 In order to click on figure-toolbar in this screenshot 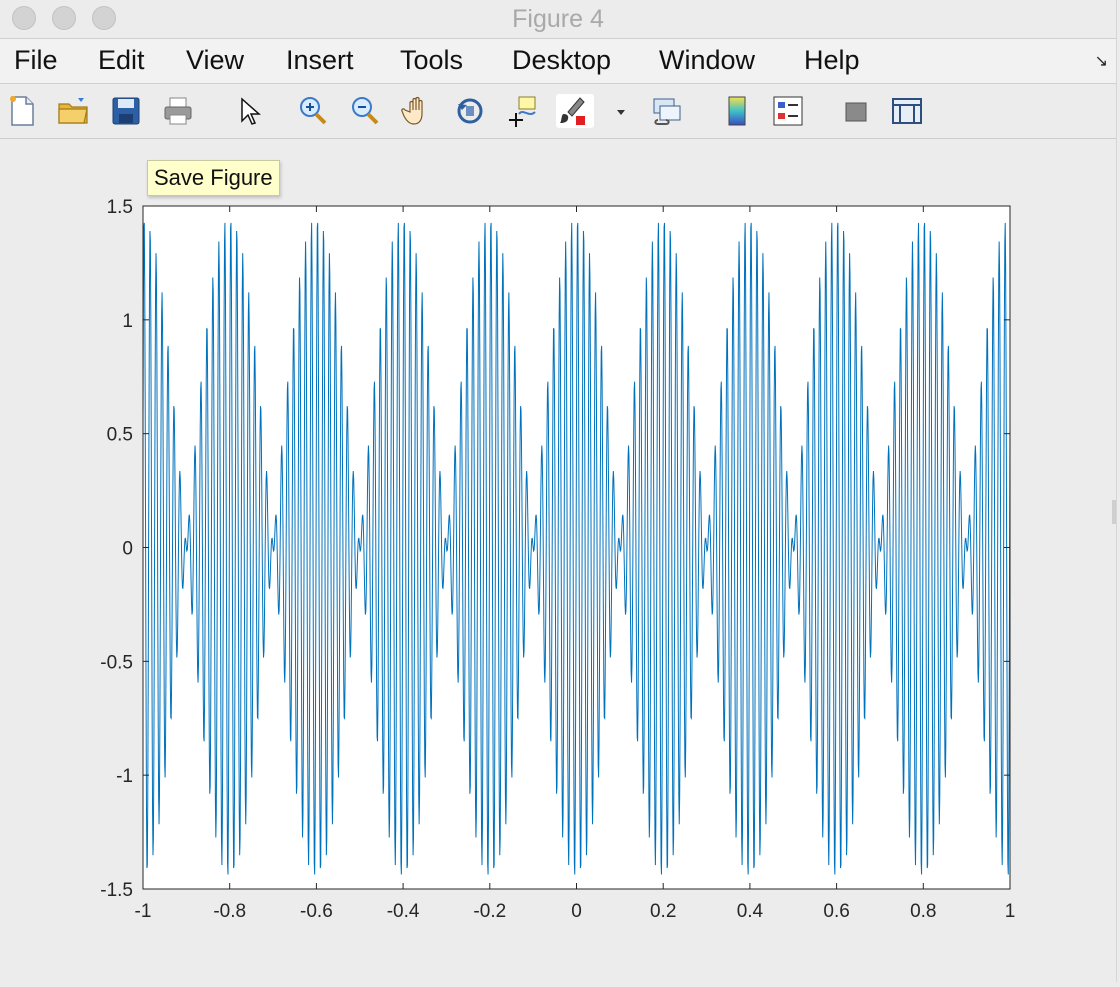, I will do `click(558, 111)`.